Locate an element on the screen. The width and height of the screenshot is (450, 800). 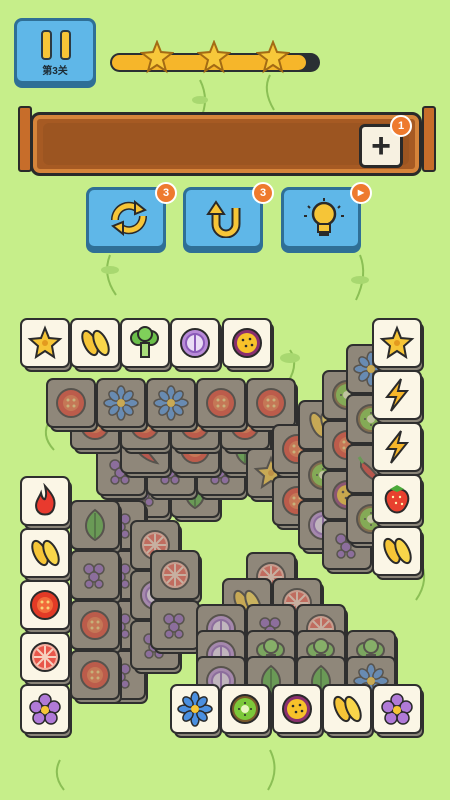
broccoli-icon is located at coordinates (144, 342).